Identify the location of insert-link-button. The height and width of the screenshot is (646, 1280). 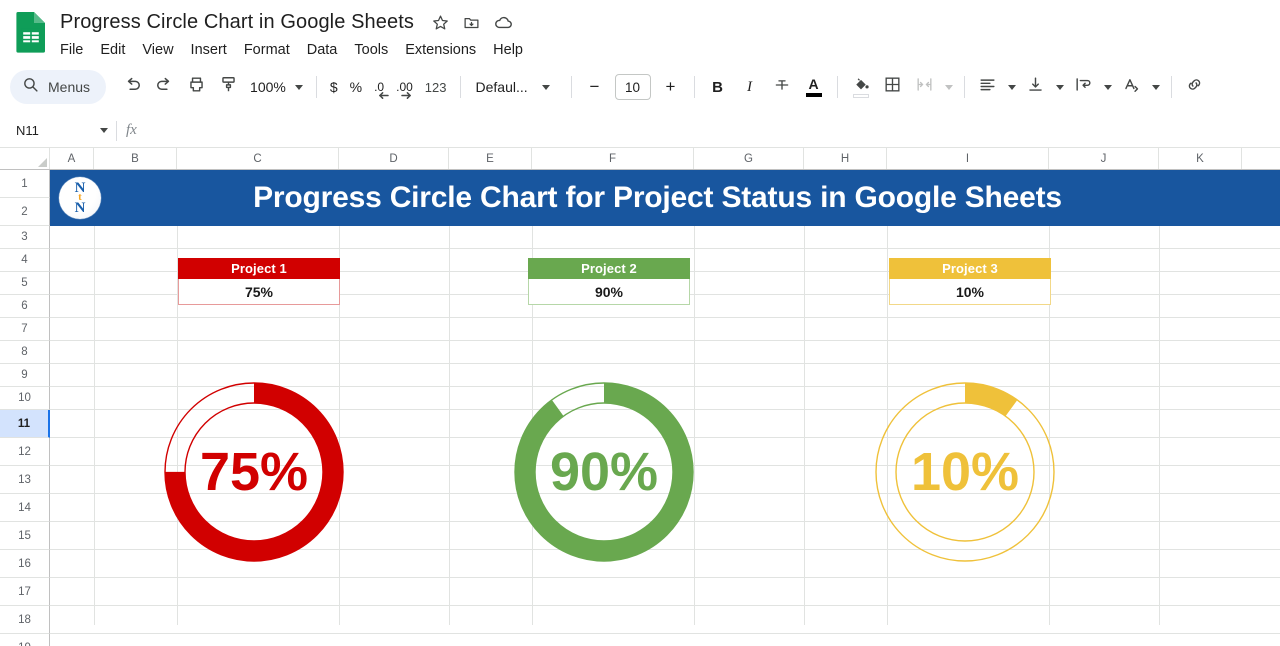
(1195, 87).